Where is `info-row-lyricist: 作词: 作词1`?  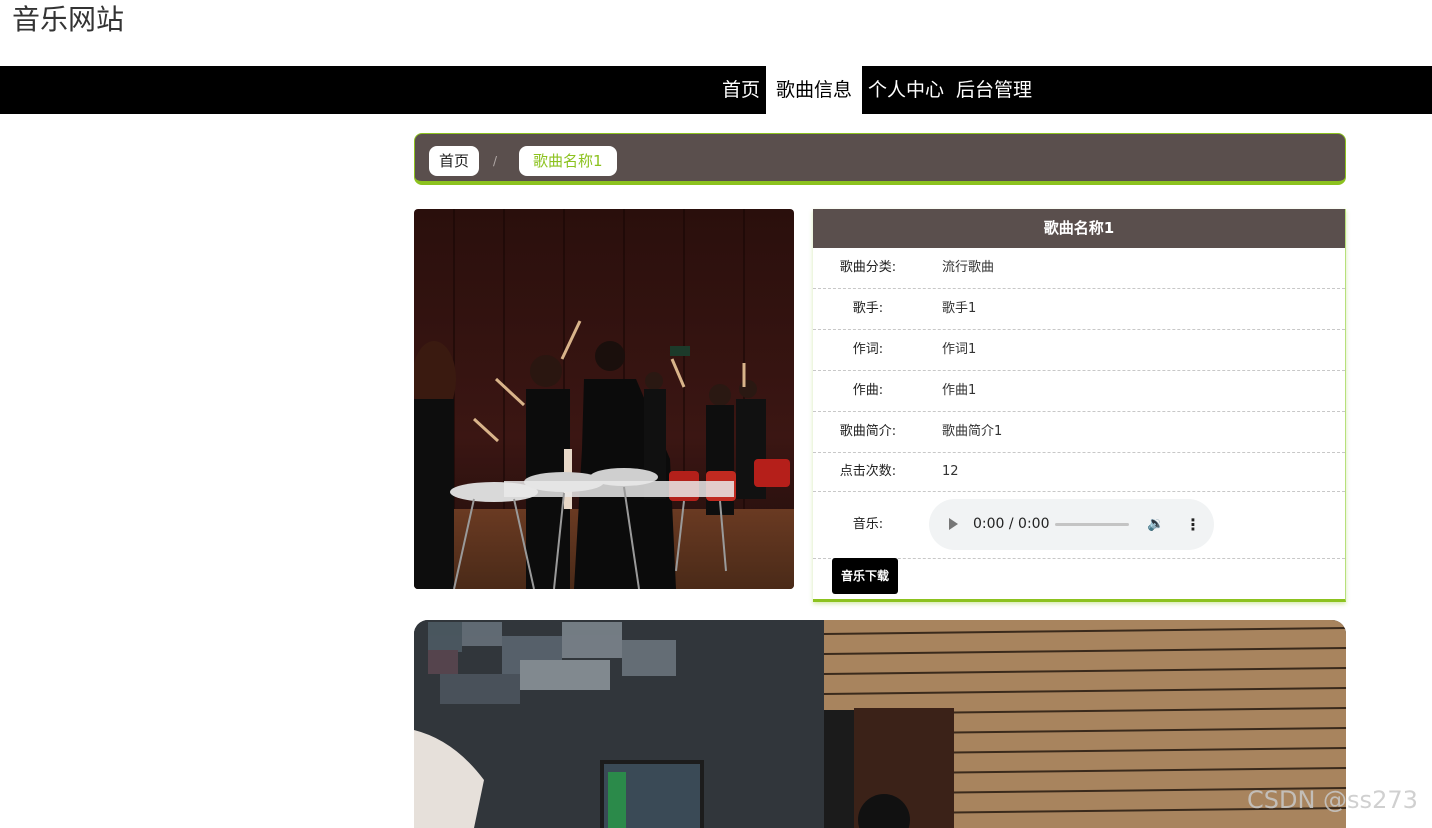
info-row-lyricist: 作词: 作词1 is located at coordinates (1079, 350).